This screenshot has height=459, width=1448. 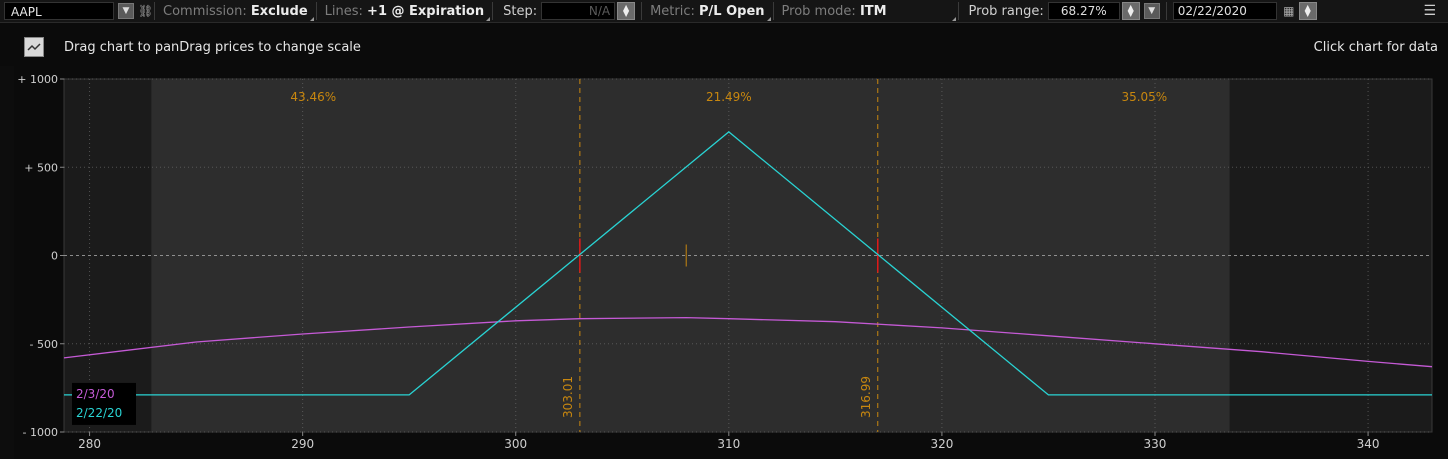 I want to click on lines-selector: Lines: +1 @ Expiration, so click(x=407, y=12).